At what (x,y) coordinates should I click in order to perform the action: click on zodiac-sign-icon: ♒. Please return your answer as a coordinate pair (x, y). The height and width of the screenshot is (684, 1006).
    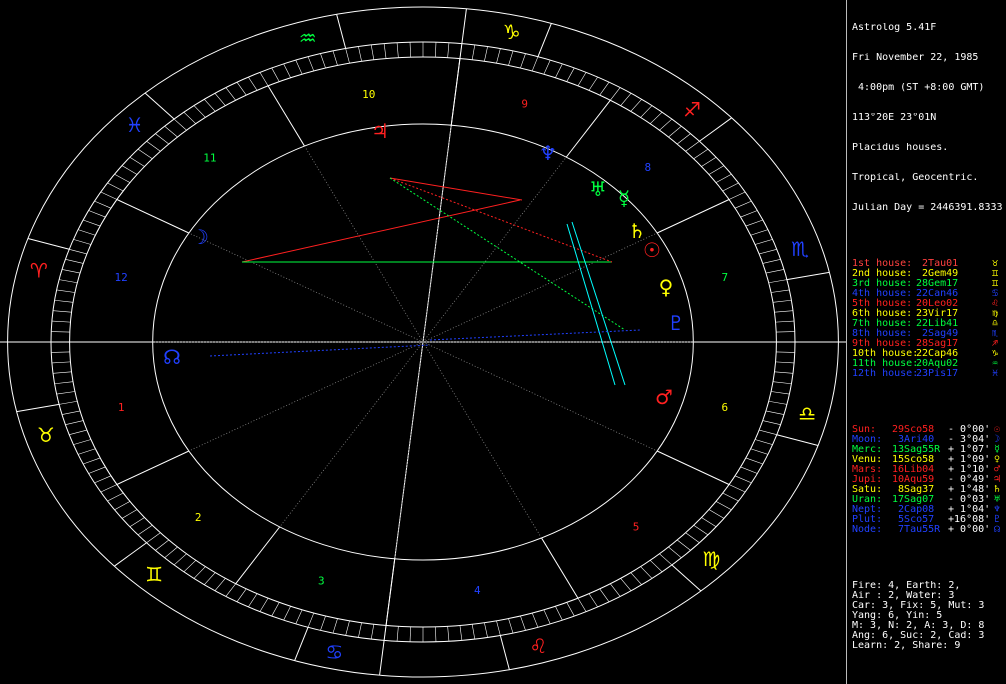
    Looking at the image, I should click on (308, 38).